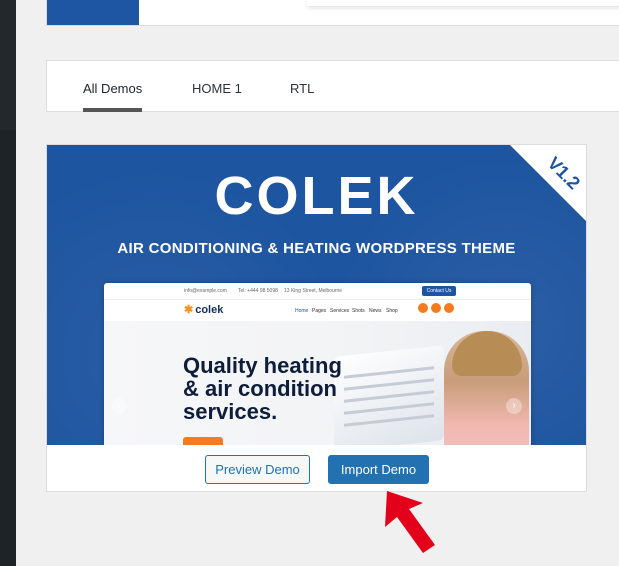 The height and width of the screenshot is (566, 619). Describe the element at coordinates (463, 3) in the screenshot. I see `previous-card-panel` at that location.